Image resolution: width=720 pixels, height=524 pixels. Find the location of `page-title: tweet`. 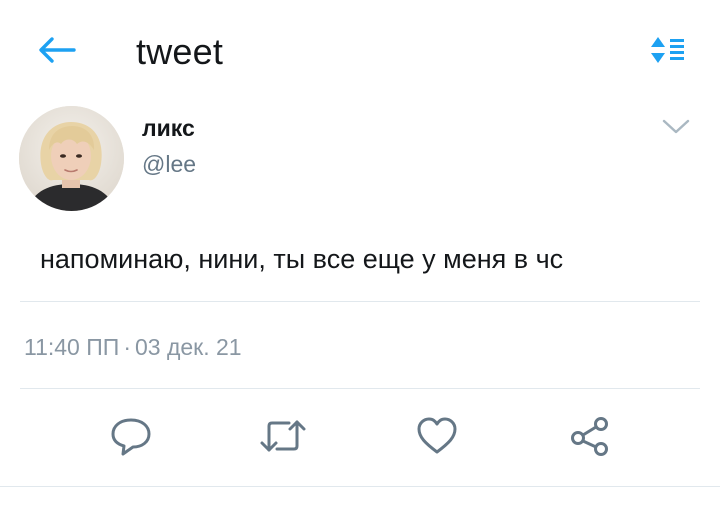

page-title: tweet is located at coordinates (180, 51).